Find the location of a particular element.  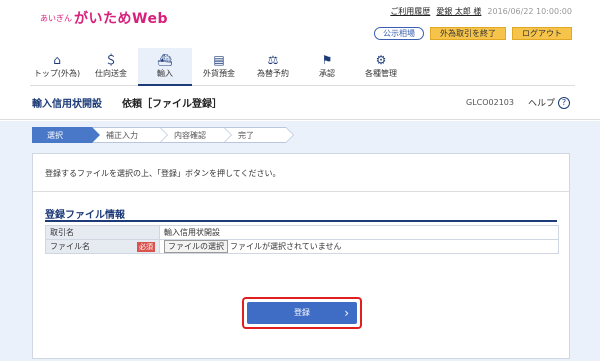

register-button: 登録 › is located at coordinates (302, 313).